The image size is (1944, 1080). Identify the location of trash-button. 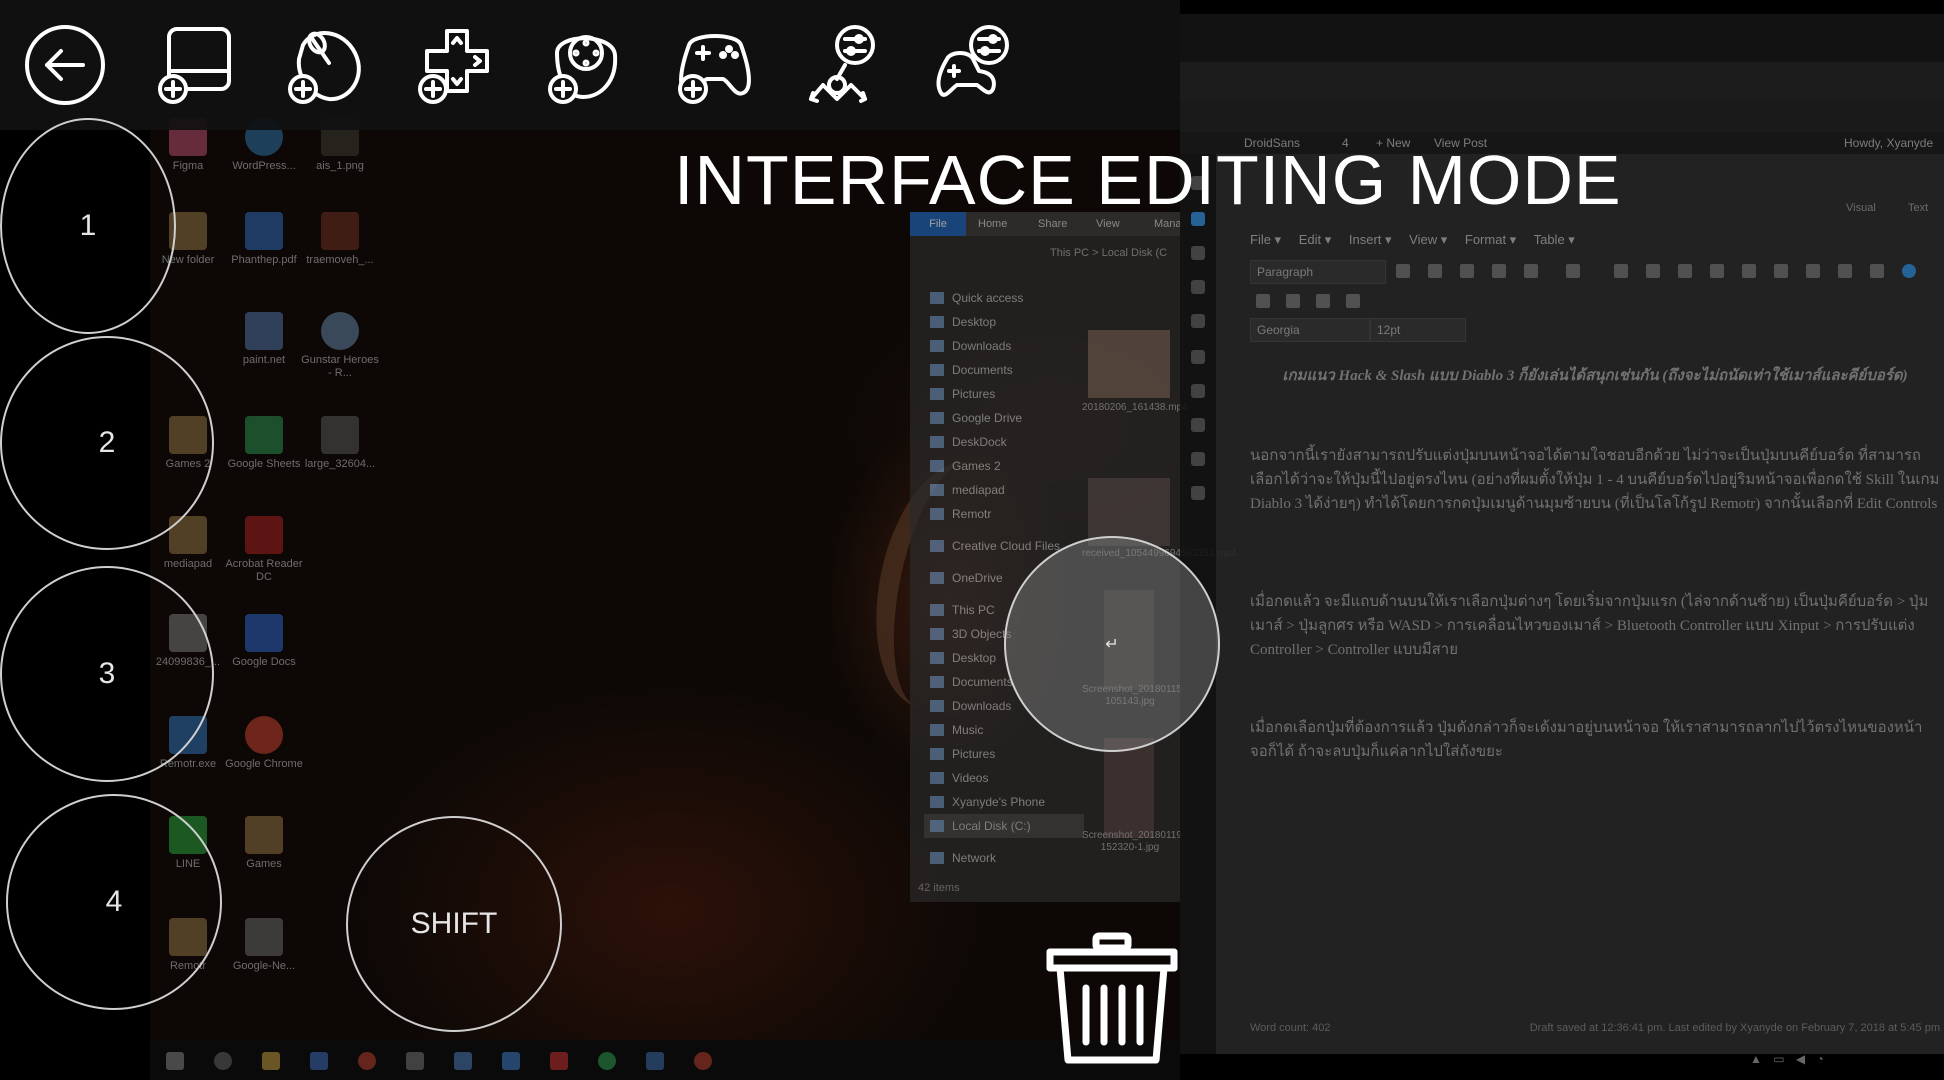
(1112, 1000).